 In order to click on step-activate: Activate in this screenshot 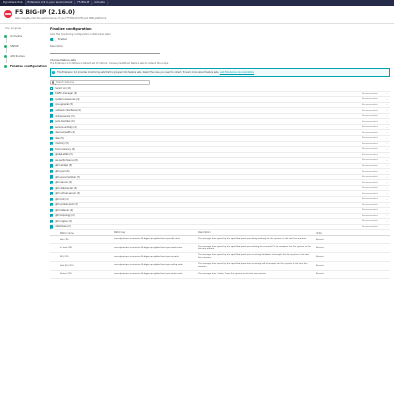, I will do `click(24, 38)`.